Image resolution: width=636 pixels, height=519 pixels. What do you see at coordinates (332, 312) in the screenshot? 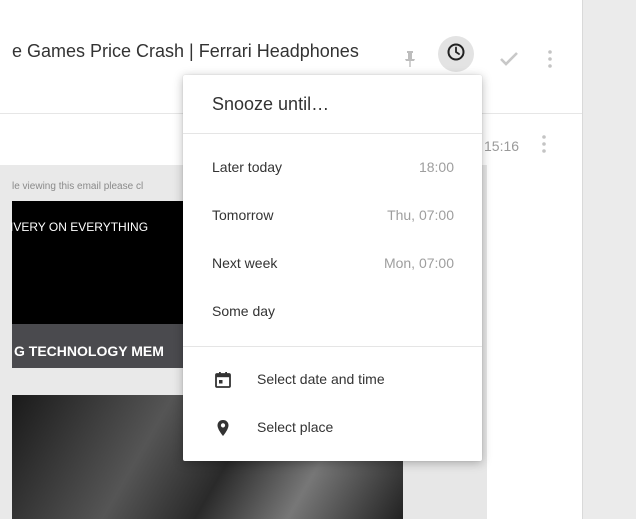
I see `snooze-option-some-day: Some day` at bounding box center [332, 312].